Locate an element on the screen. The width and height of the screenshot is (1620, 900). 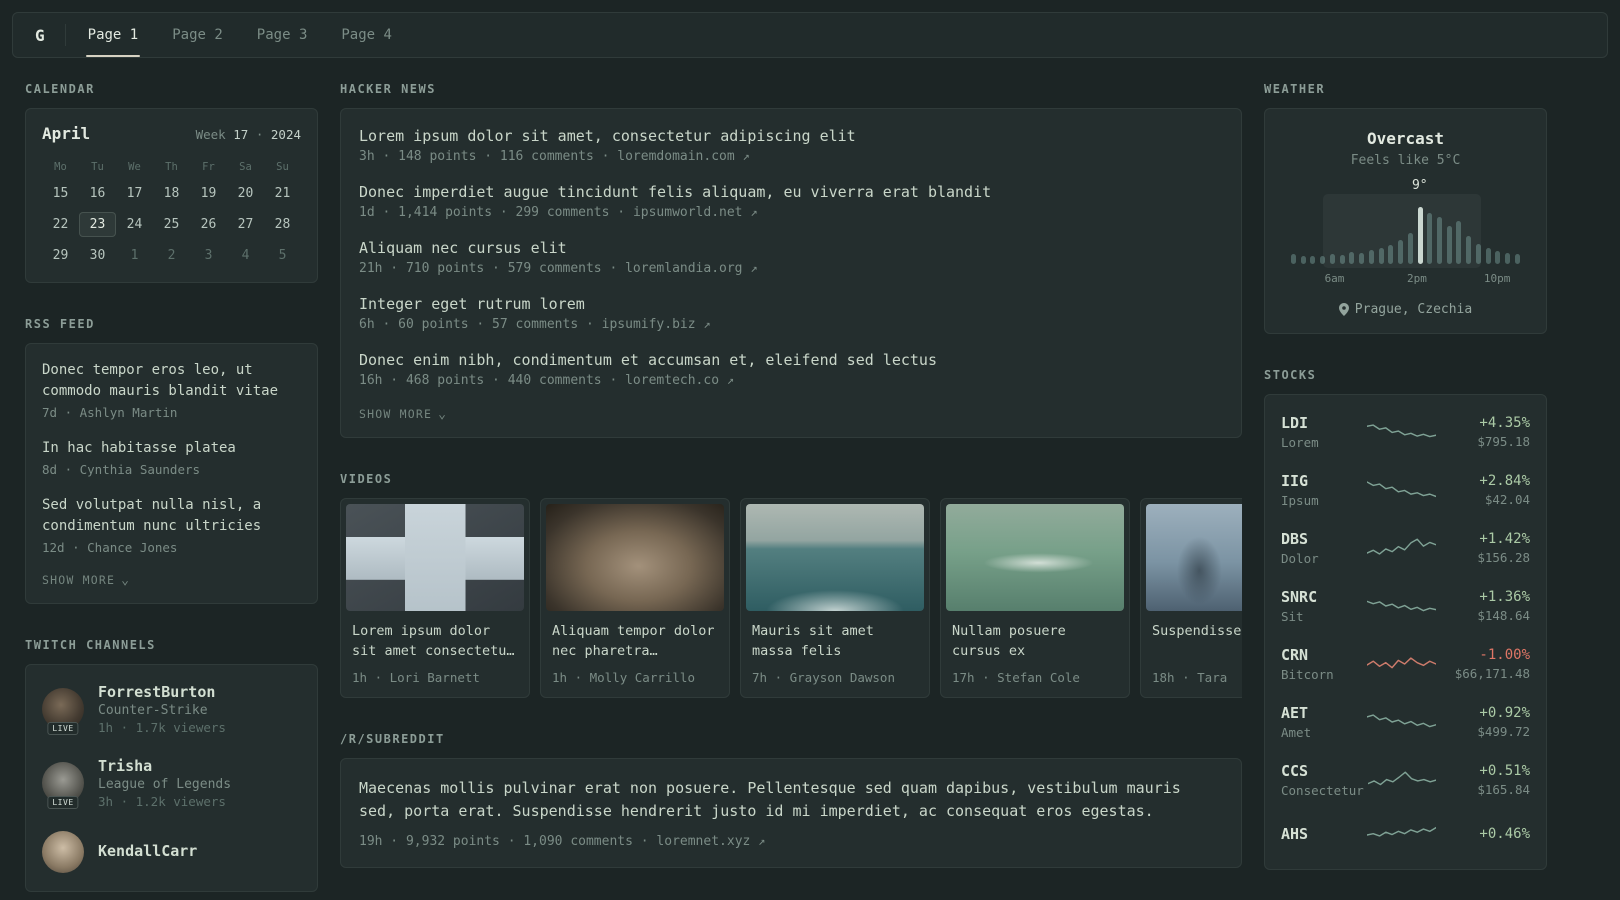
twitch-avatar-wrap is located at coordinates (63, 852).